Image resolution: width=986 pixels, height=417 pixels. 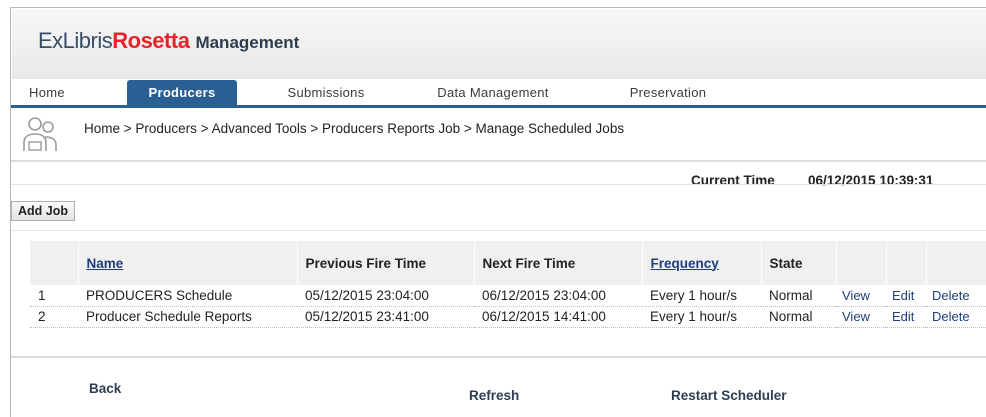 I want to click on app-logo: ExLibrisRosetta Management, so click(x=168, y=42).